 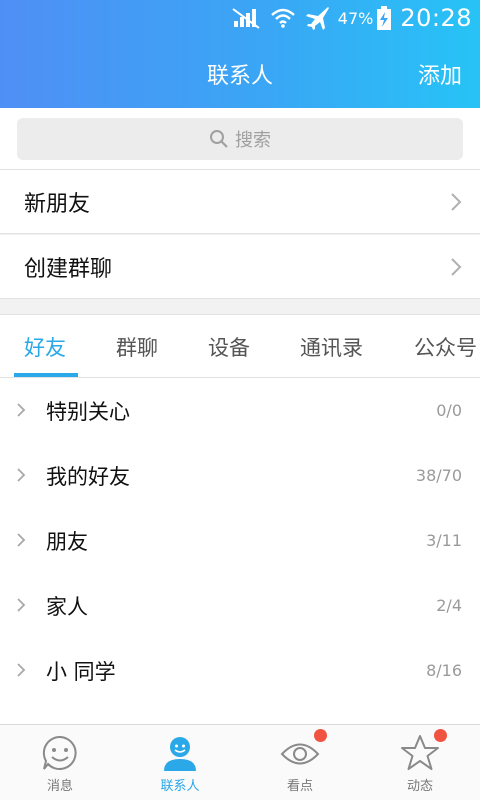 I want to click on wifi-icon, so click(x=283, y=18).